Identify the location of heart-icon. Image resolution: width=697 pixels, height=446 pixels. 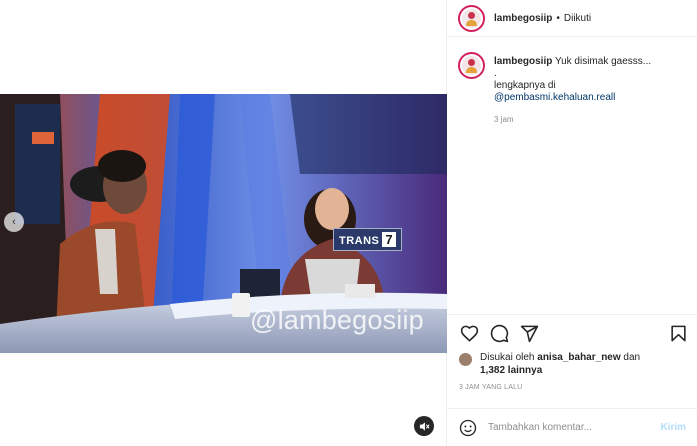
(469, 333).